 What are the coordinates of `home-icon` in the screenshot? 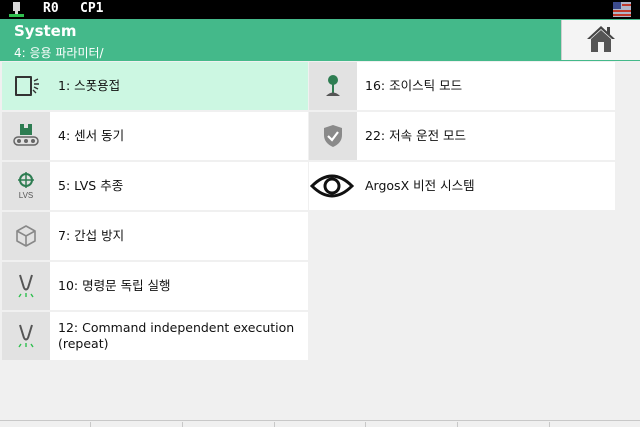 It's located at (601, 39).